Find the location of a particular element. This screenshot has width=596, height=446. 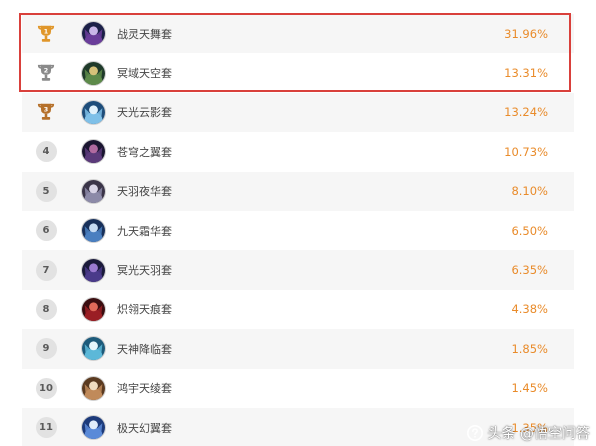

question-bubble-icon is located at coordinates (474, 433).